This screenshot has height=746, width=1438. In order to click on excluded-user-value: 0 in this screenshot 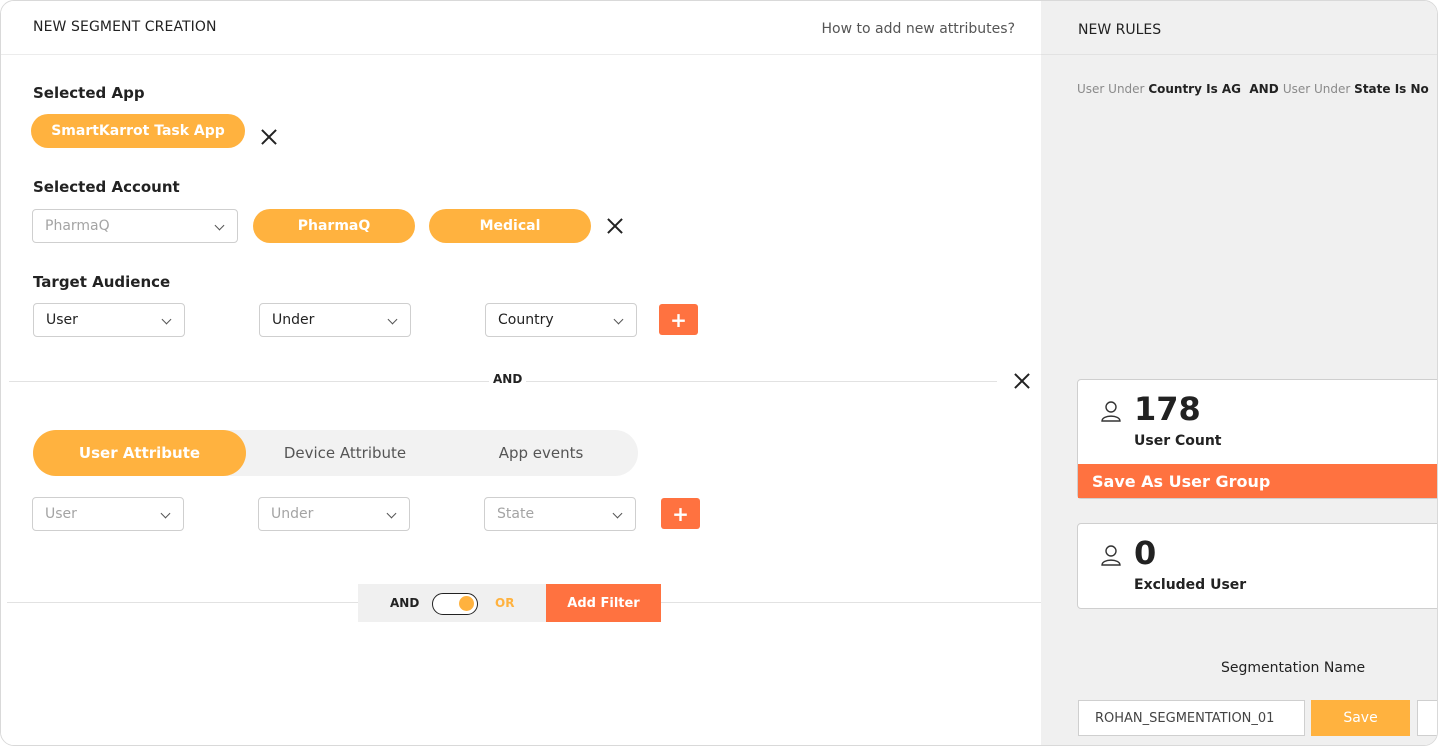, I will do `click(1145, 553)`.